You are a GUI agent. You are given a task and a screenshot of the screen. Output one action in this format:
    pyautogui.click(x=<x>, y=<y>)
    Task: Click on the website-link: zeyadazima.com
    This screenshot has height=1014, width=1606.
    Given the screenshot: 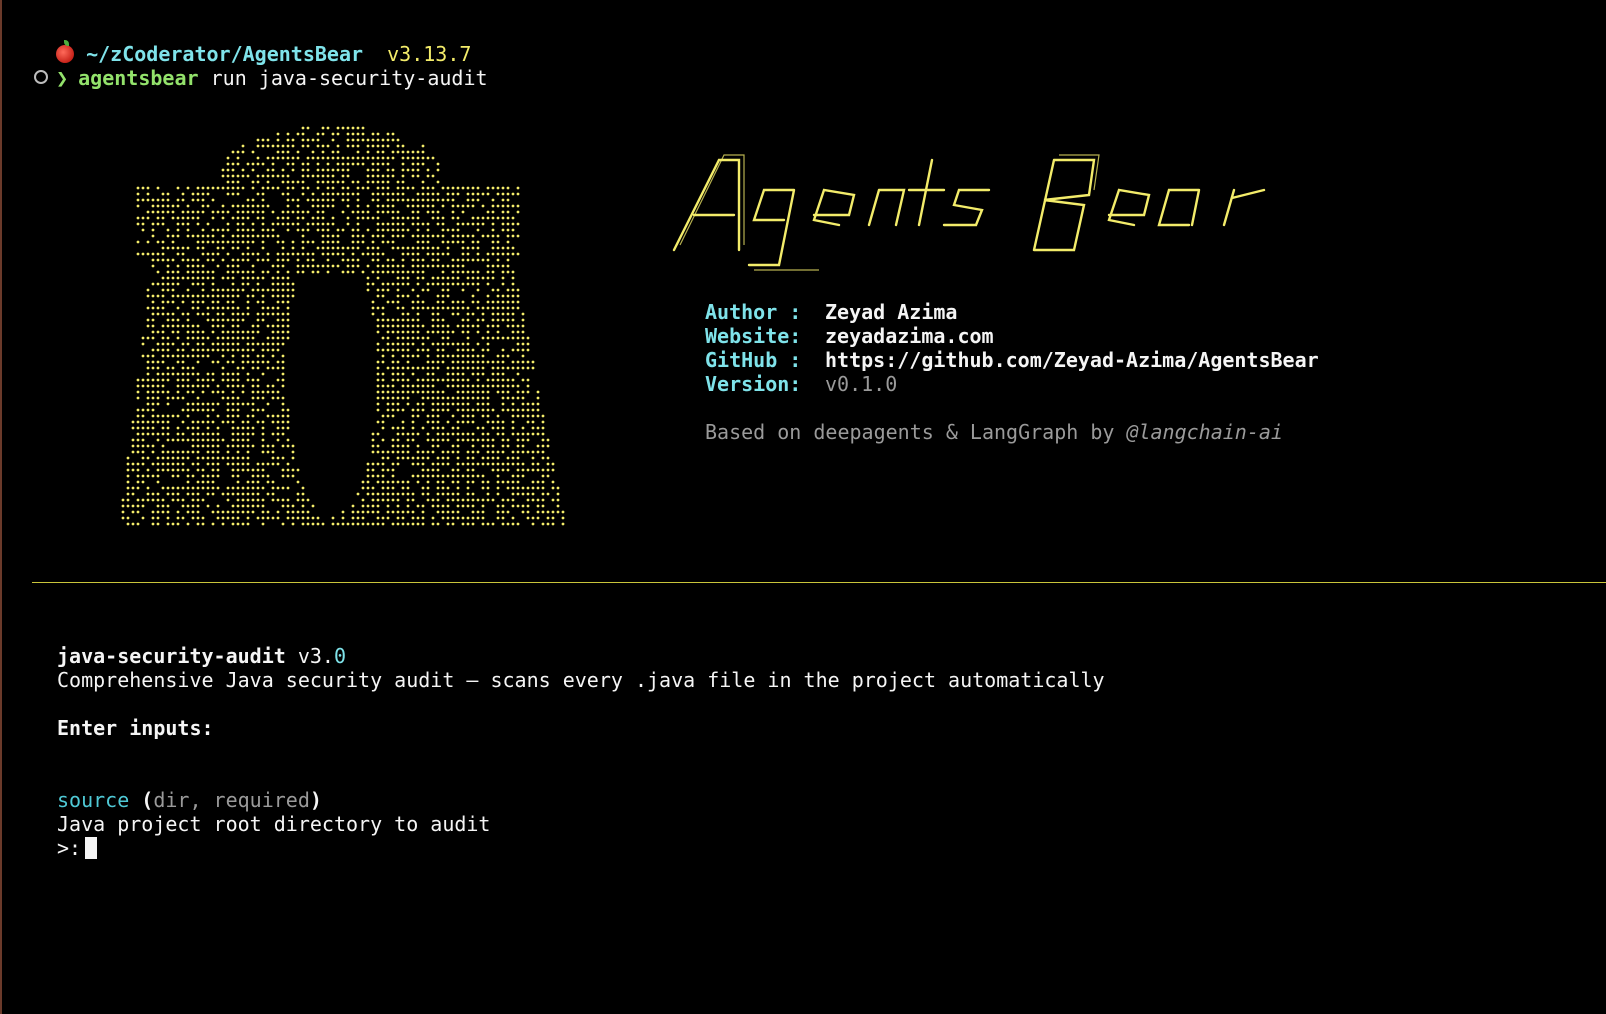 What is the action you would take?
    pyautogui.click(x=909, y=336)
    